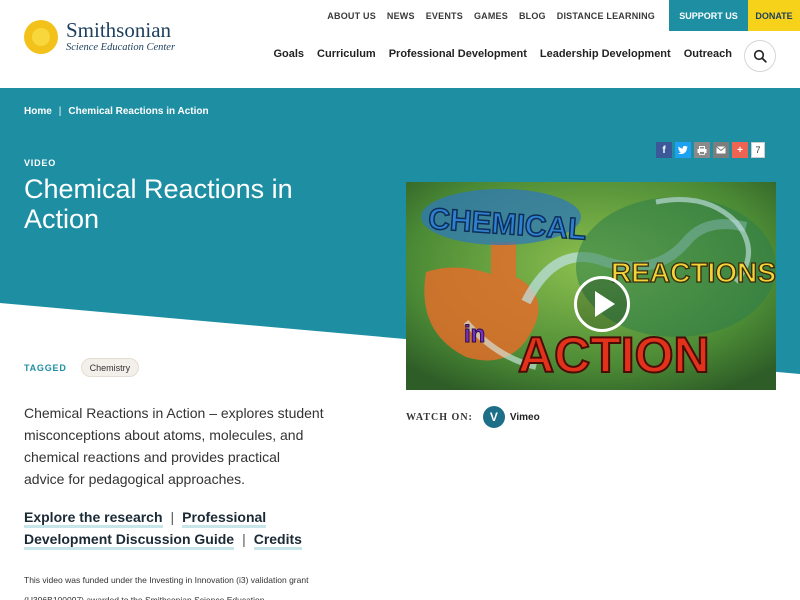 The width and height of the screenshot is (800, 600). I want to click on tags: TAGGED Chemistry, so click(82, 367).